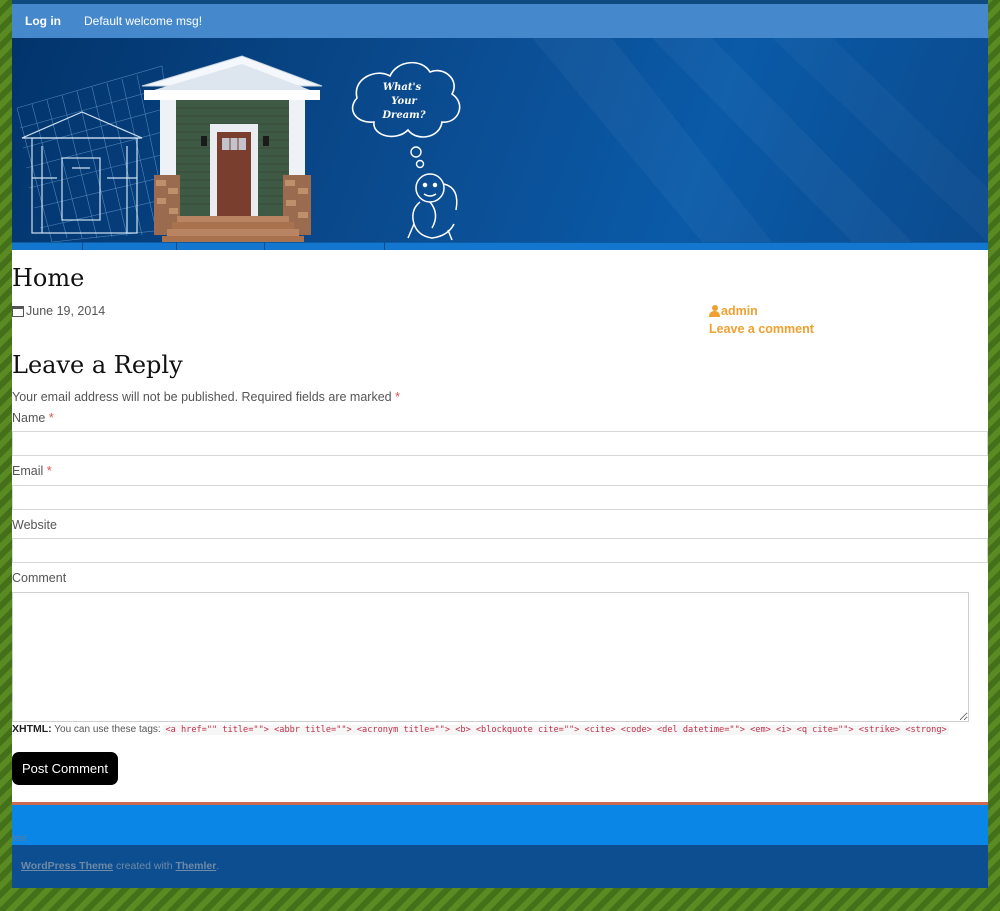 The width and height of the screenshot is (1000, 911). I want to click on bubble-text-line-3: Dream?, so click(403, 115).